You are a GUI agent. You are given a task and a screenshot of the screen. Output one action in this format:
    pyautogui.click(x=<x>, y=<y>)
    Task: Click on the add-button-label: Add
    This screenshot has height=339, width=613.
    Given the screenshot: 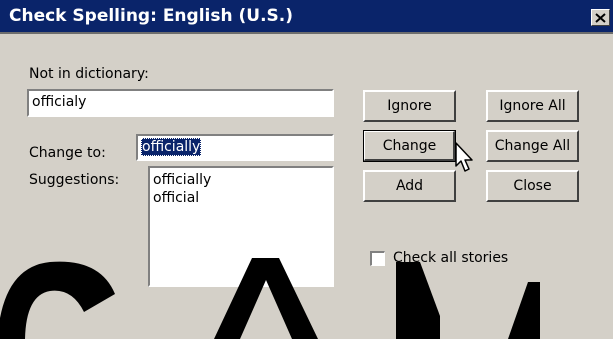 What is the action you would take?
    pyautogui.click(x=409, y=186)
    